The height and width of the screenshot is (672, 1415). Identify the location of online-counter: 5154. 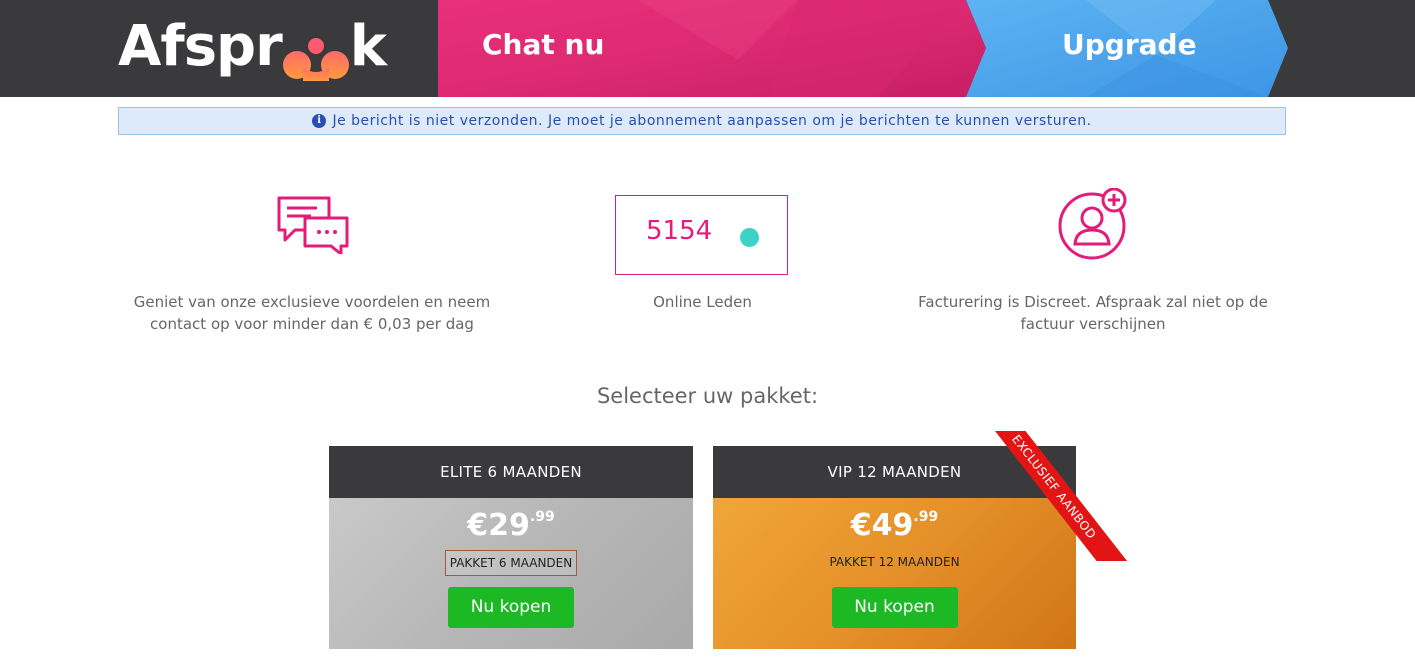
(701, 235).